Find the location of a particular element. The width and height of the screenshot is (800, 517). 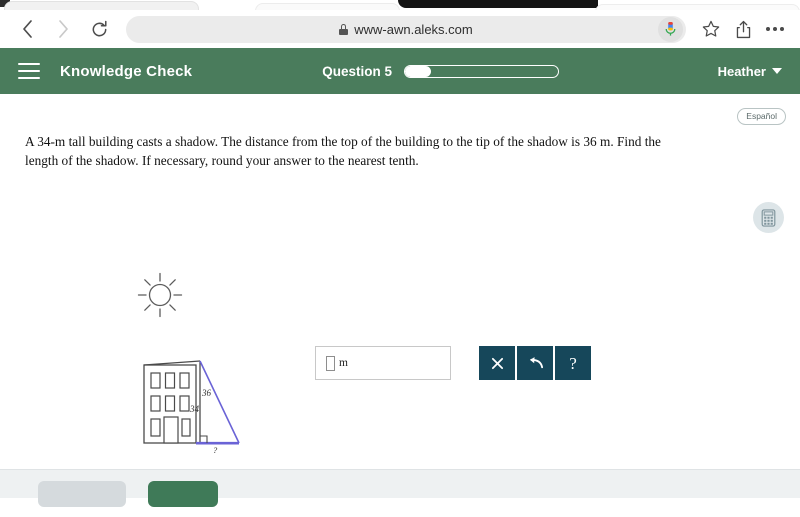

answer-entry-row: m ? is located at coordinates (453, 363).